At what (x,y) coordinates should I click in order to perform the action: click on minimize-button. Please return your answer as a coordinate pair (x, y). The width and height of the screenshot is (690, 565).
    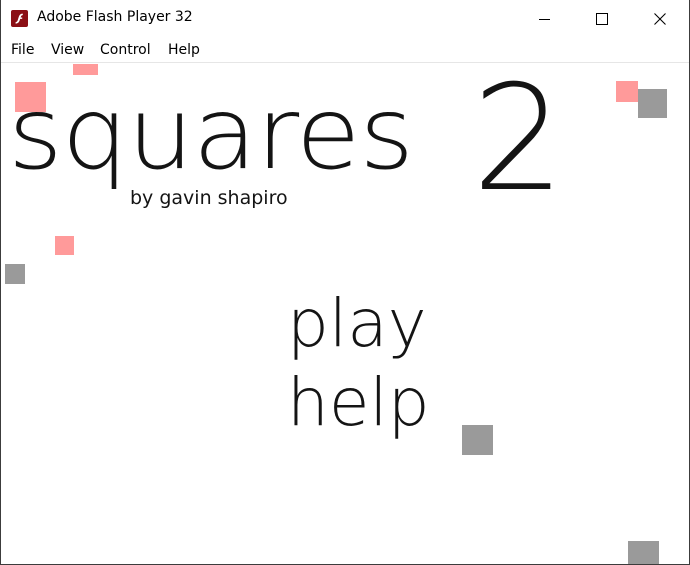
    Looking at the image, I should click on (544, 19).